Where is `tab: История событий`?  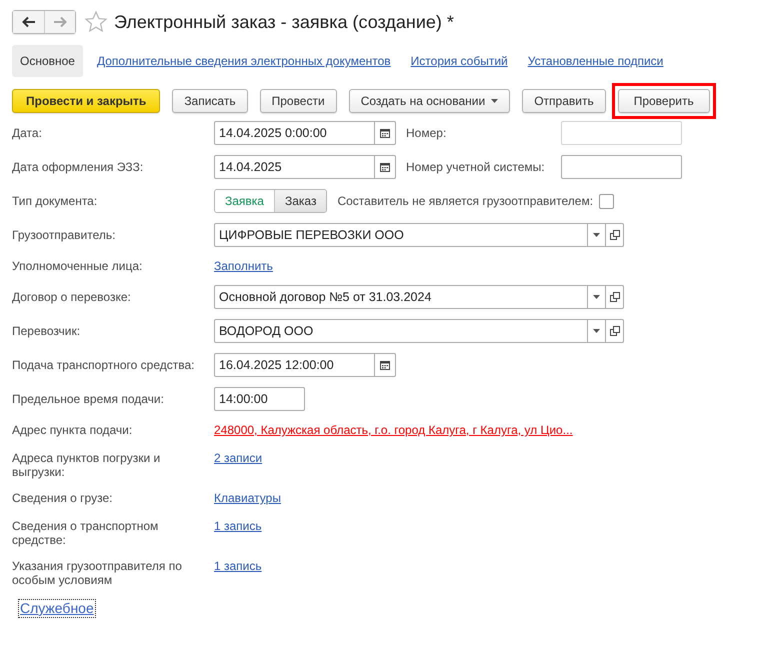
tab: История событий is located at coordinates (459, 61).